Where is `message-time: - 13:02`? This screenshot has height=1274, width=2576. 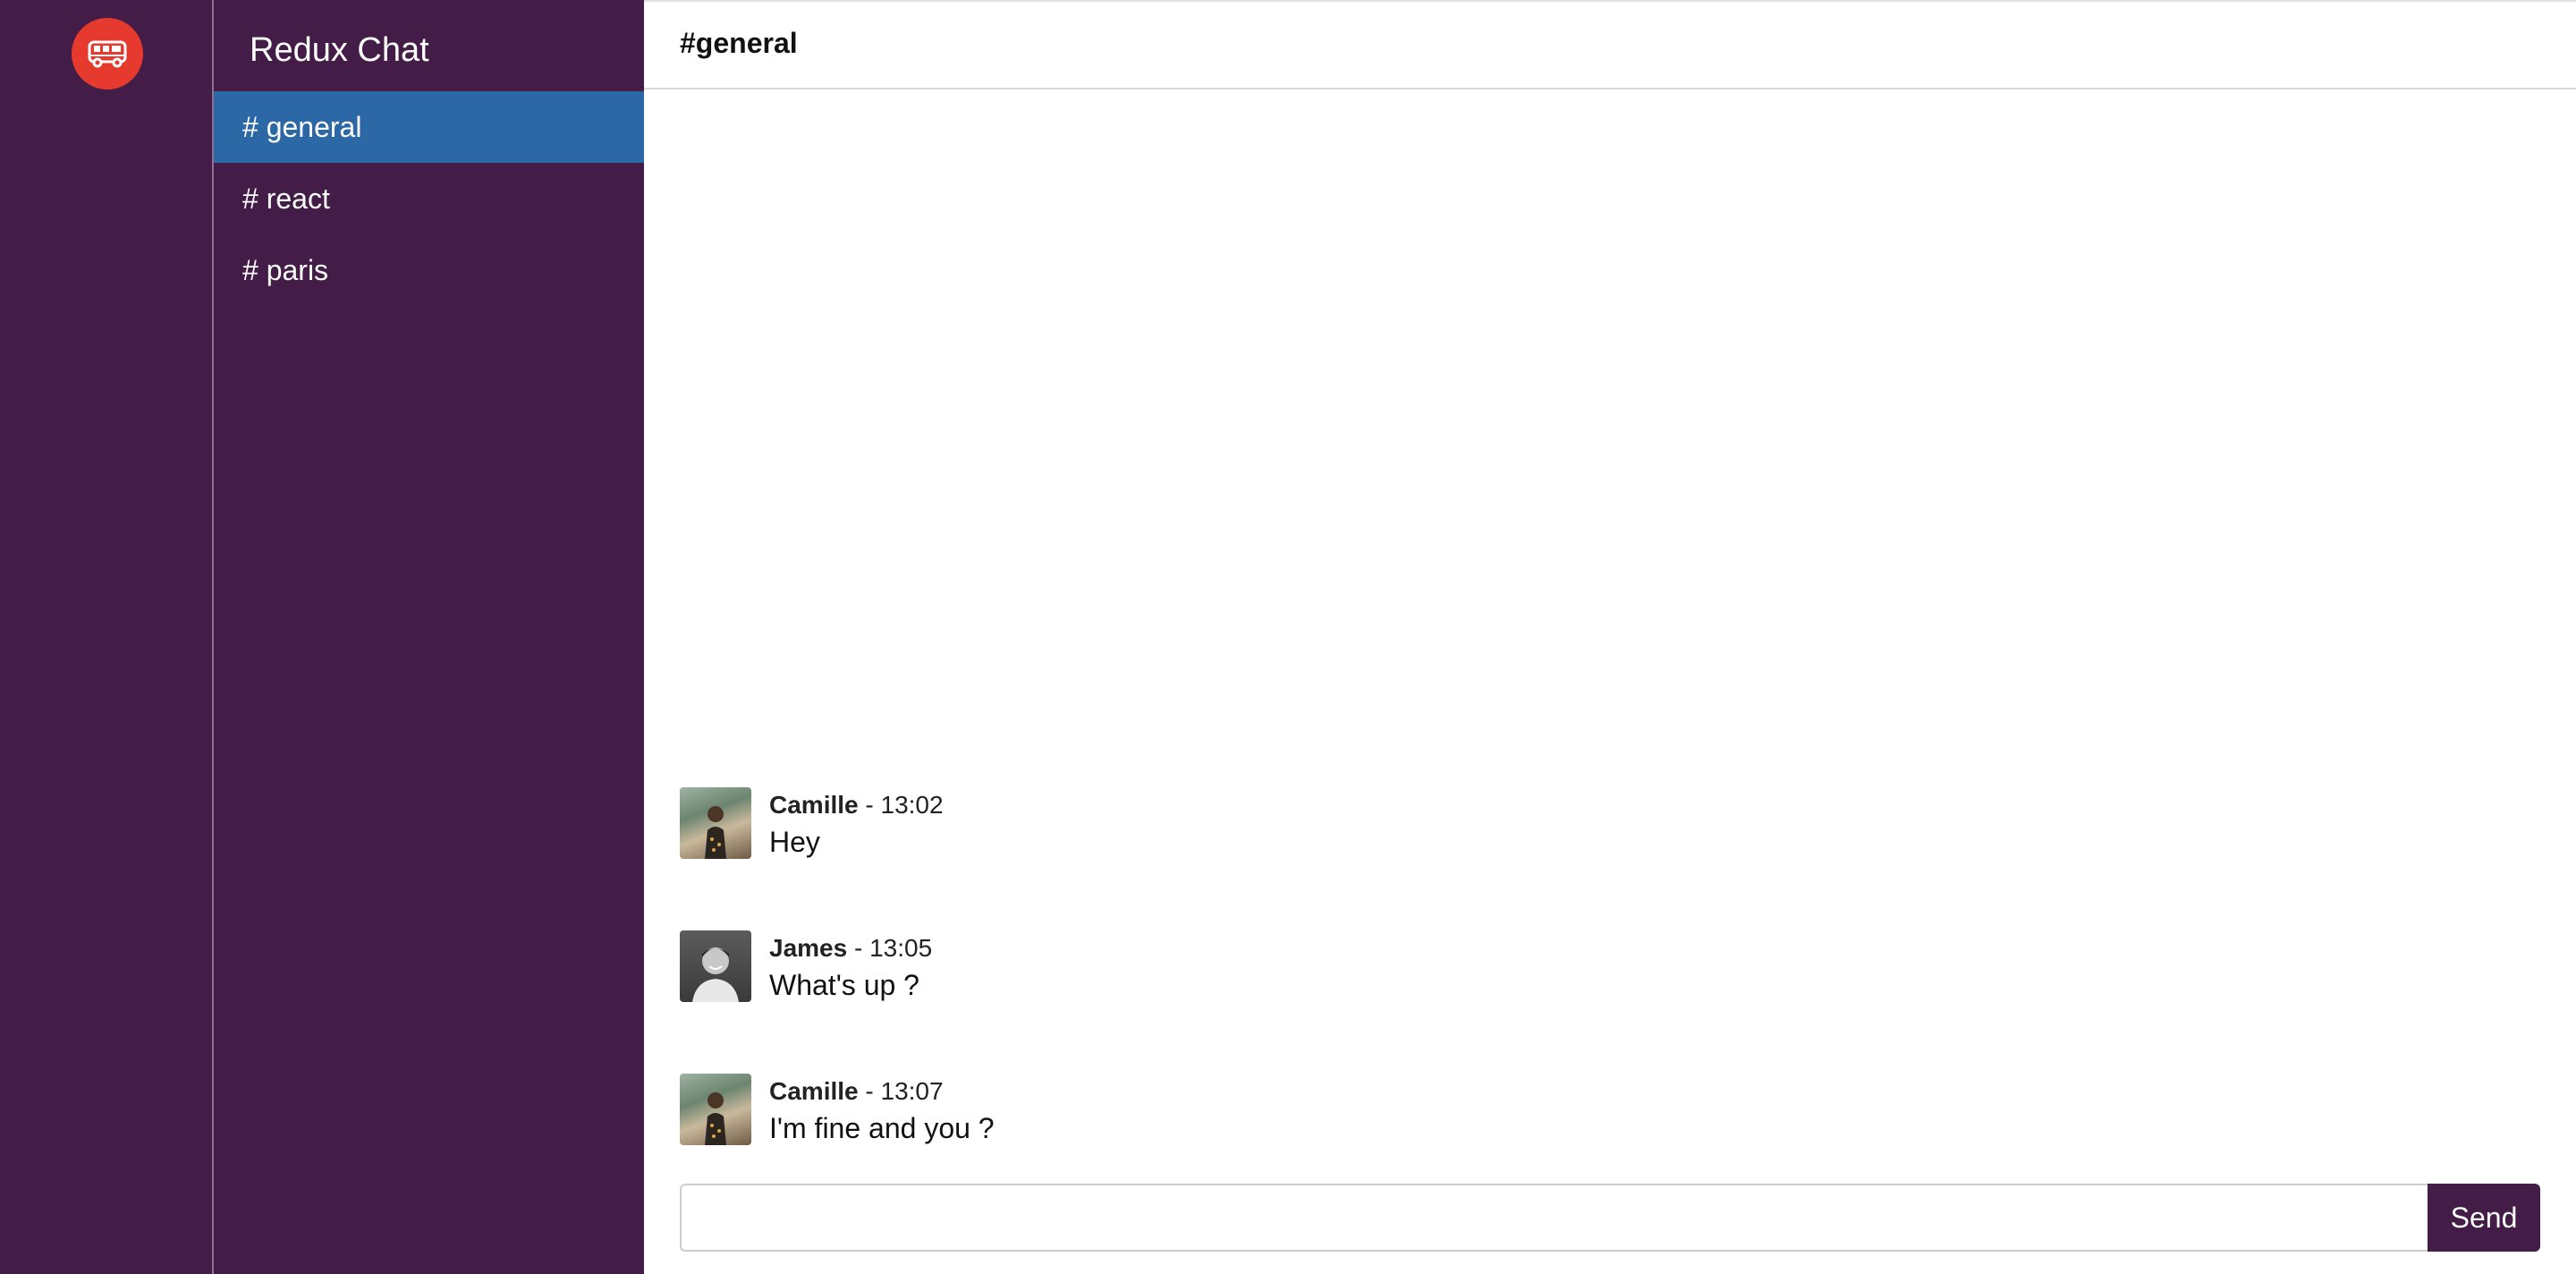 message-time: - 13:02 is located at coordinates (901, 805).